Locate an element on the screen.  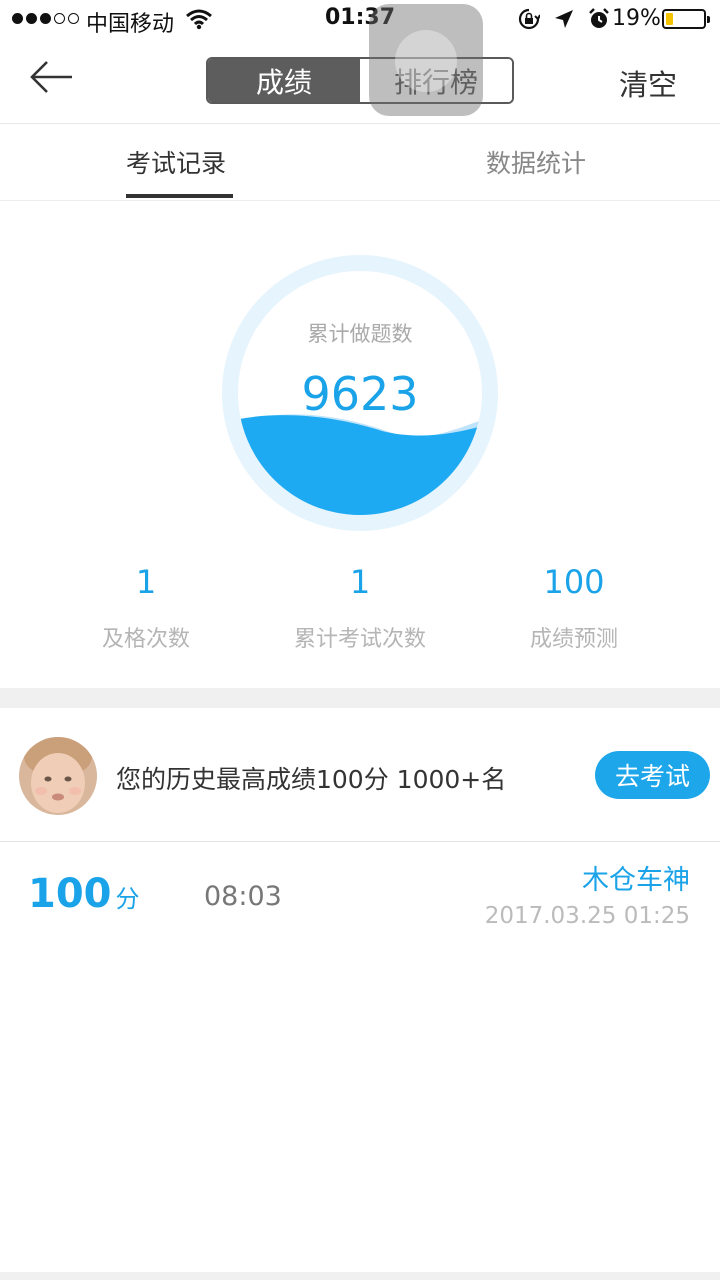
back-arrow-icon is located at coordinates (52, 79).